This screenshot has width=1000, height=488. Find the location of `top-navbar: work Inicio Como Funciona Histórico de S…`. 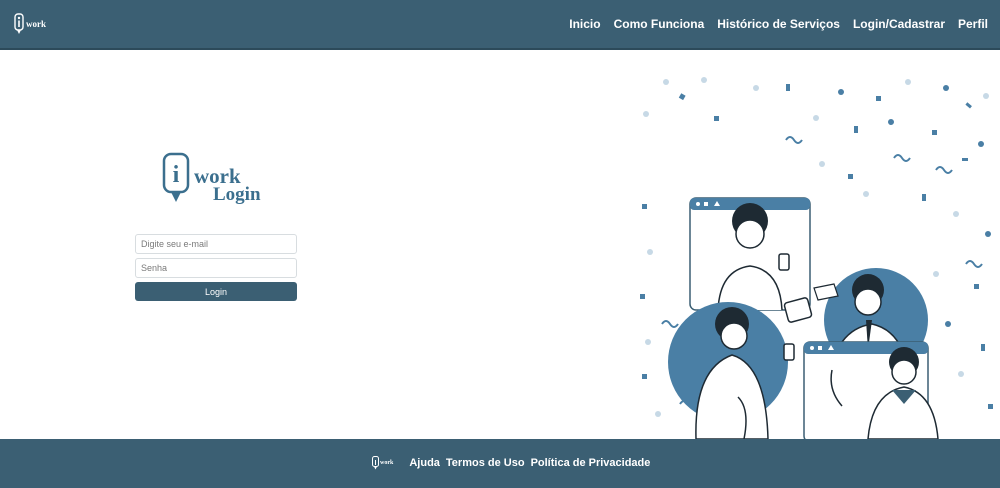

top-navbar: work Inicio Como Funciona Histórico de S… is located at coordinates (500, 25).